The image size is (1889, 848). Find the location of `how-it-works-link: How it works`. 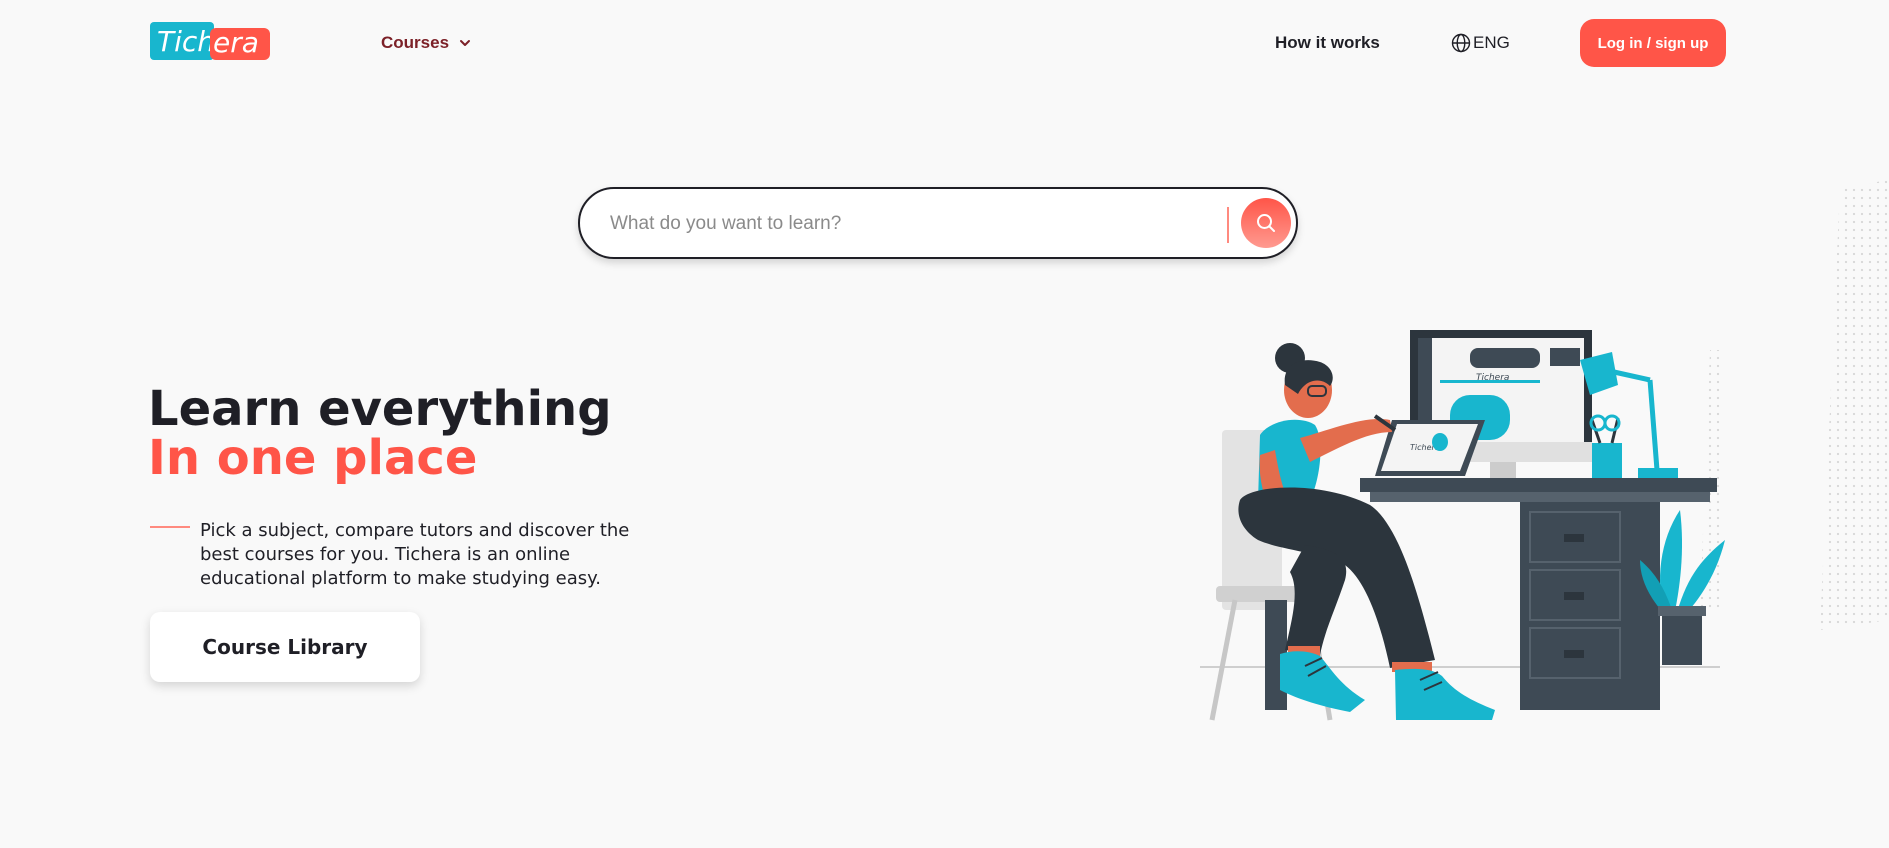

how-it-works-link: How it works is located at coordinates (1327, 43).